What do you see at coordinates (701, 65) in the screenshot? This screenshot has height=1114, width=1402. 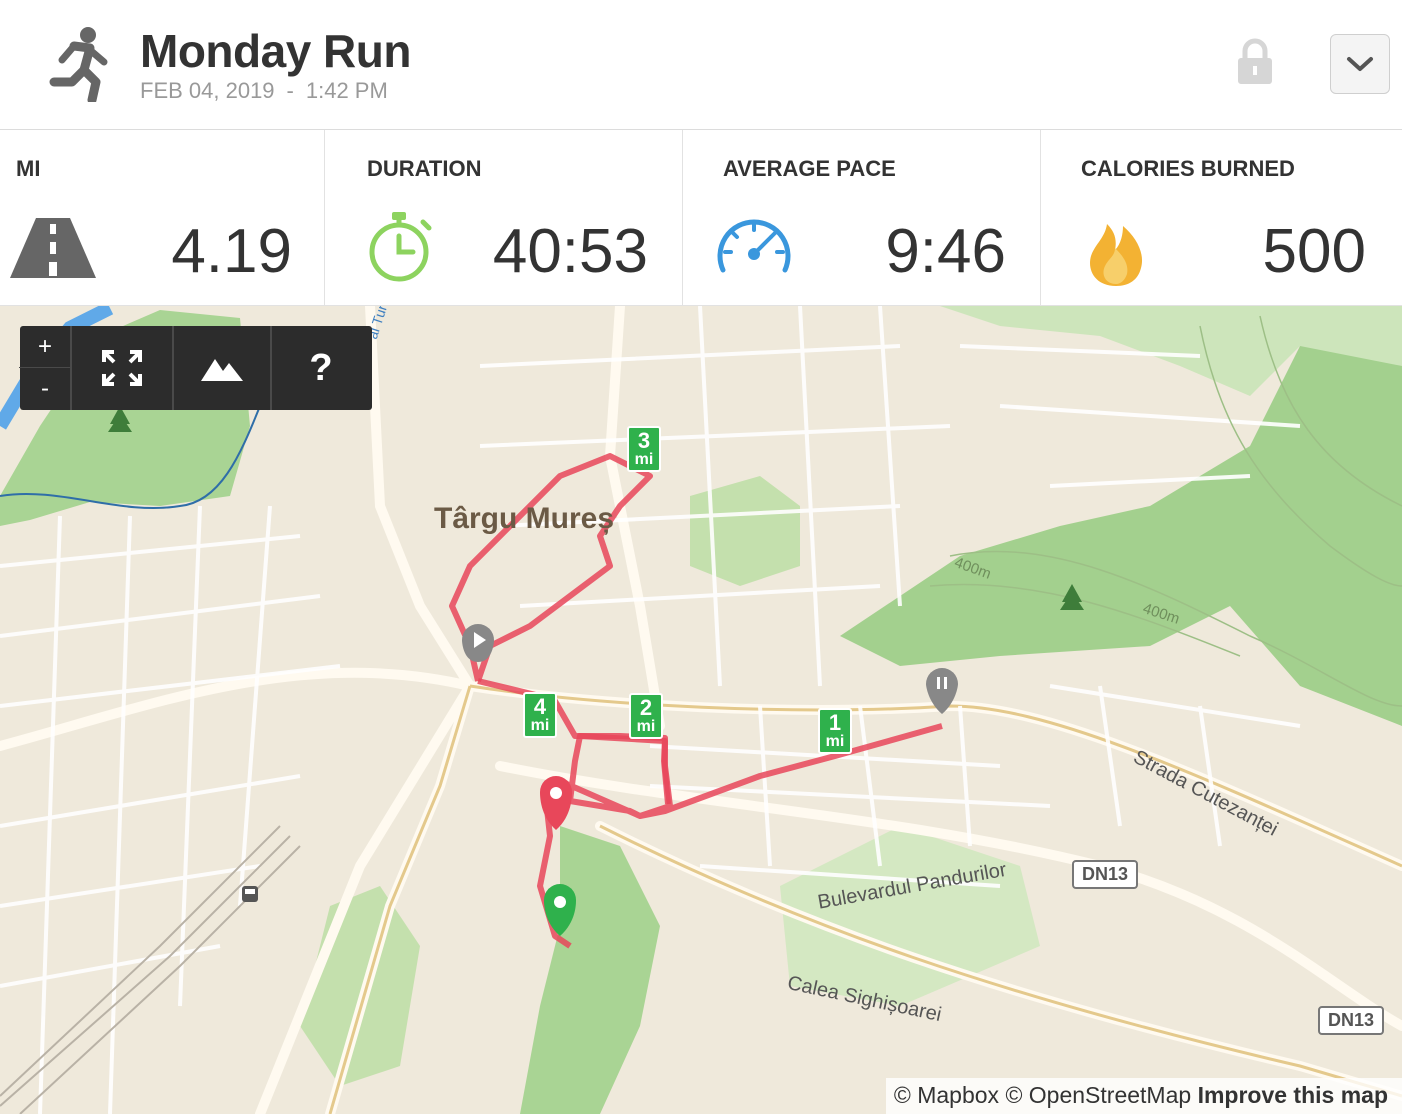 I see `activity-header: Monday Run FEB 04, 2019-1:42 PM` at bounding box center [701, 65].